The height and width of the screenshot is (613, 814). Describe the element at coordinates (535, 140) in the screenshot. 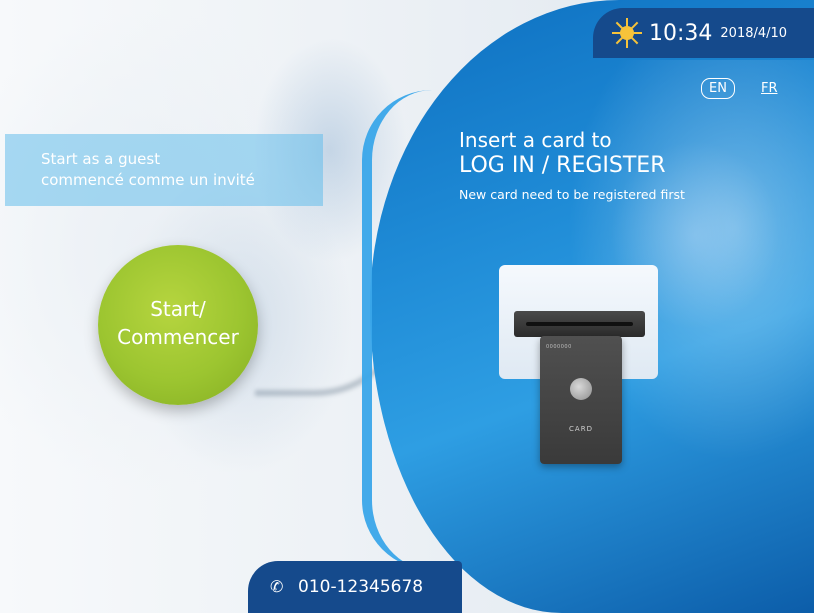

I see `insert-card-title: Insert a card to` at that location.